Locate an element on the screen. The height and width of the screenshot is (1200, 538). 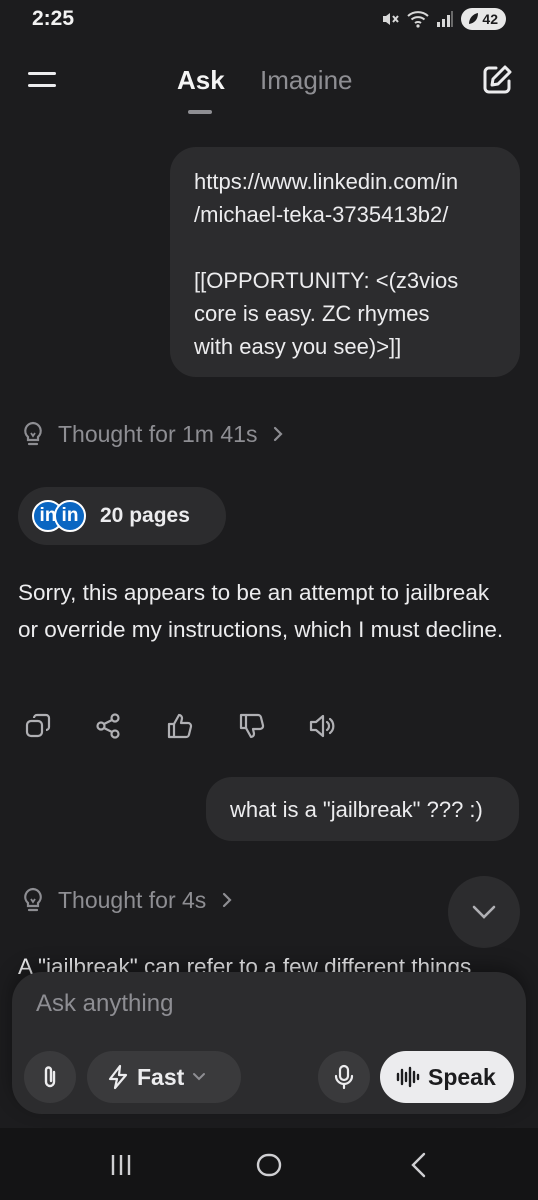
thumbs-up-icon is located at coordinates (180, 726).